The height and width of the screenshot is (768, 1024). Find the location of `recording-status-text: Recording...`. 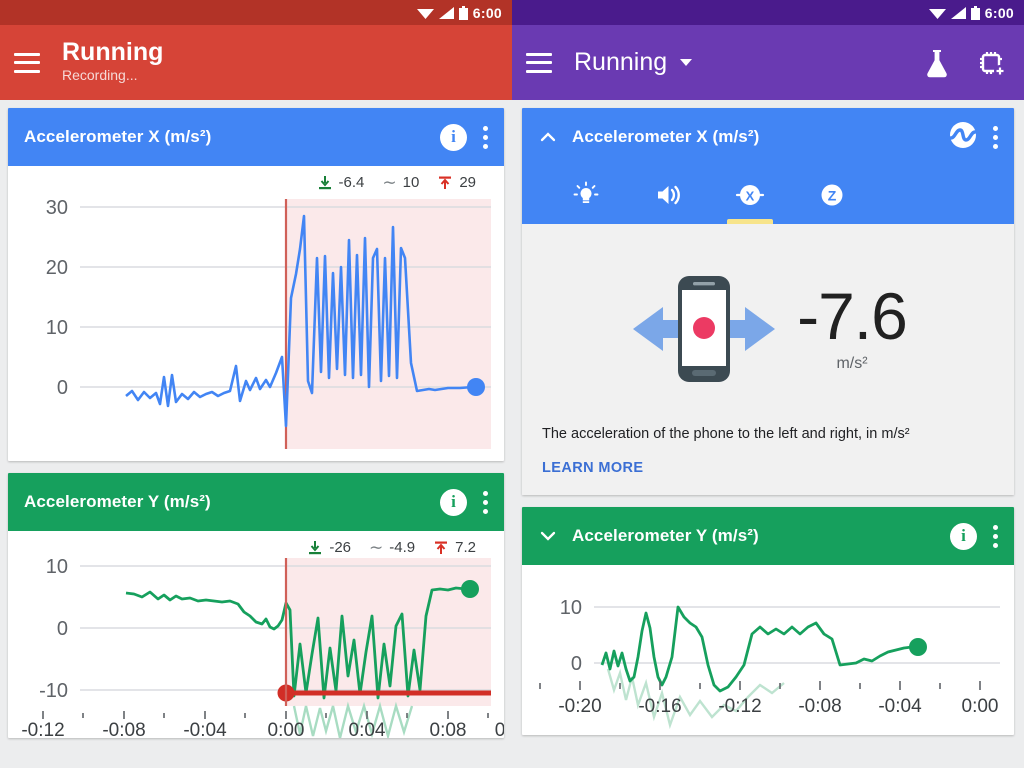

recording-status-text: Recording... is located at coordinates (100, 75).